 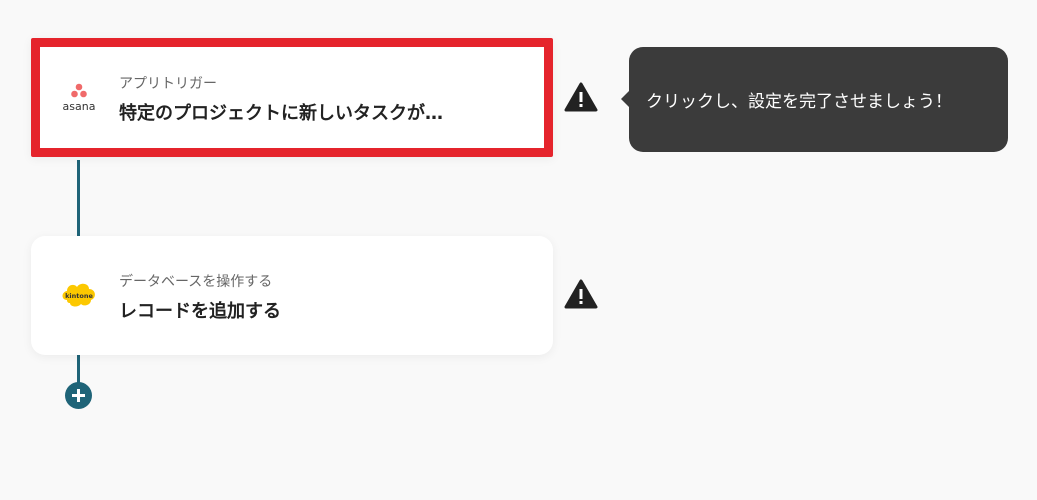 What do you see at coordinates (79, 106) in the screenshot?
I see `asana-logo-text: asana` at bounding box center [79, 106].